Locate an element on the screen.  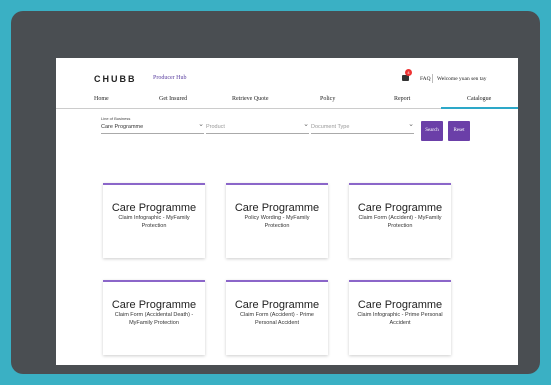
nav-catalogue: Catalogue is located at coordinates (479, 99).